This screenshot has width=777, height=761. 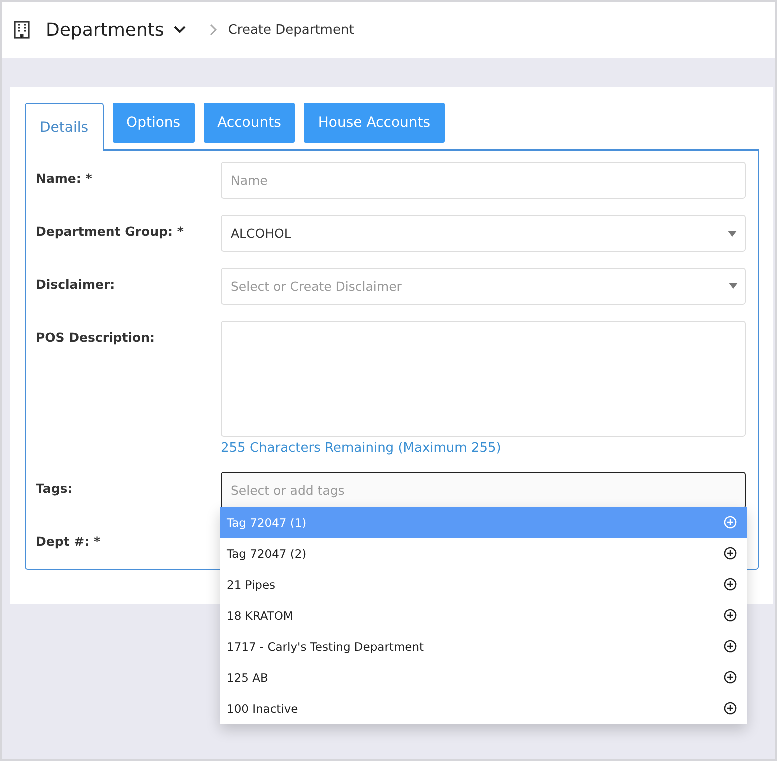 I want to click on building-icon, so click(x=22, y=30).